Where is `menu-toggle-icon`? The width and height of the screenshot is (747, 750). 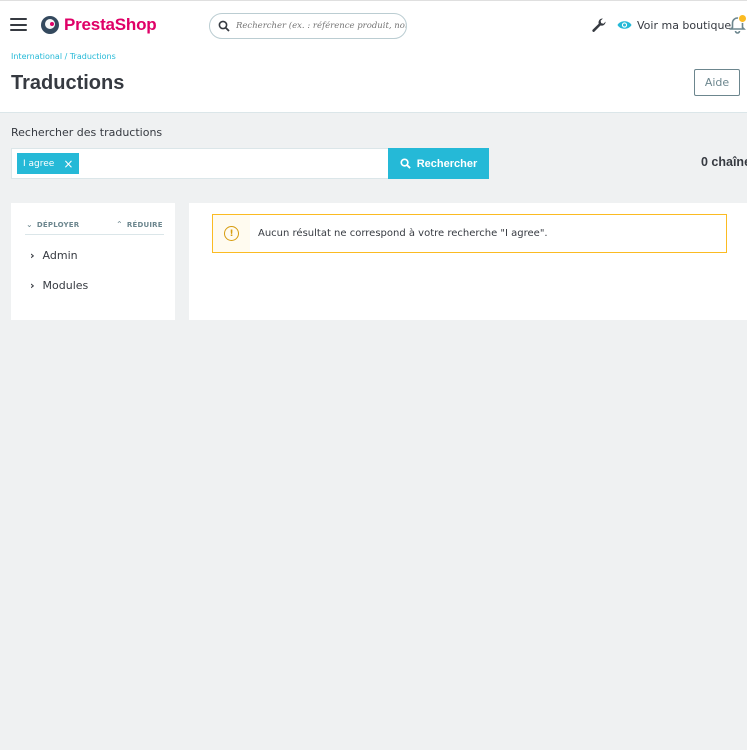 menu-toggle-icon is located at coordinates (18, 24).